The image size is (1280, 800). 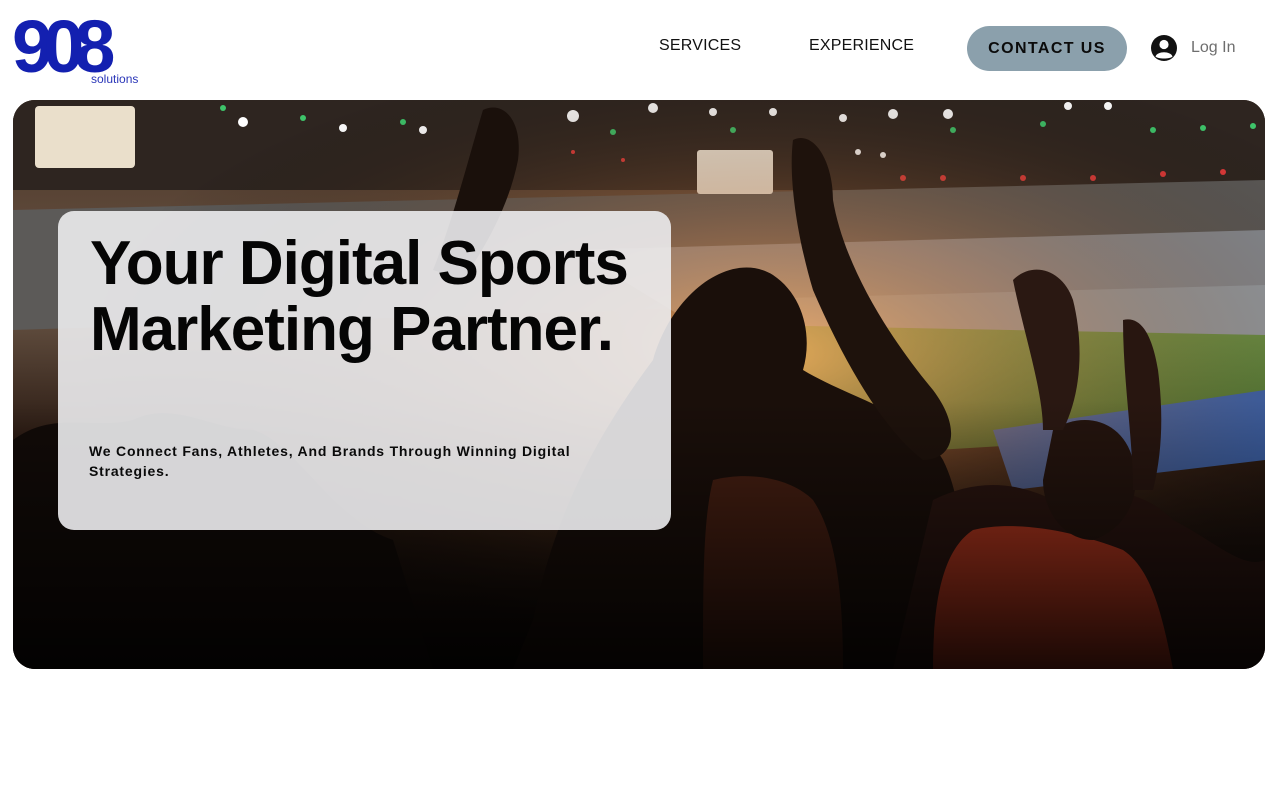 What do you see at coordinates (1047, 48) in the screenshot?
I see `contact-us-button: CONTACT US` at bounding box center [1047, 48].